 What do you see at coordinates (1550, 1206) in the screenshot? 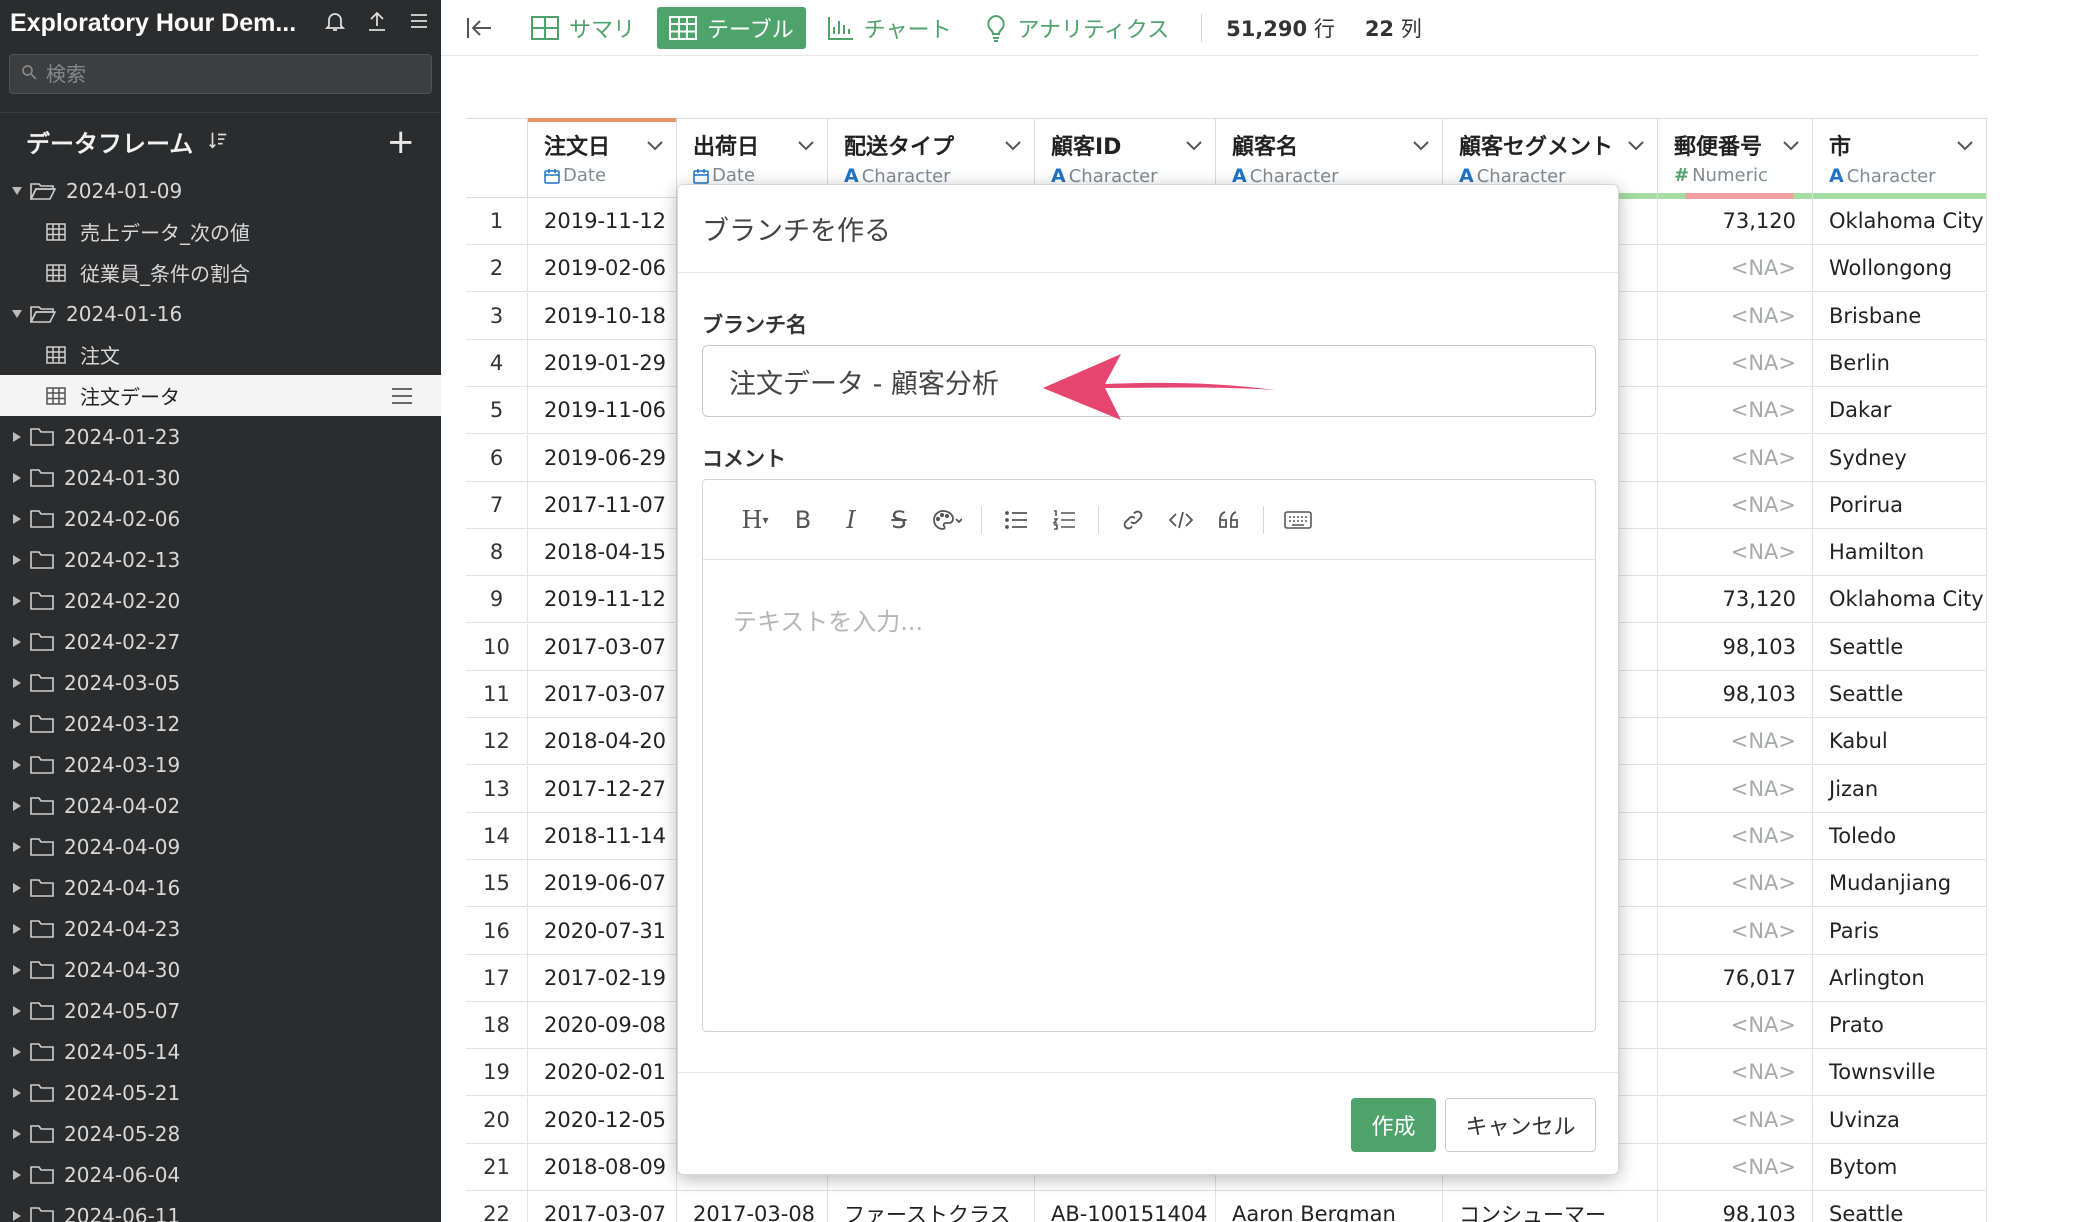
I see `table-cell: コンシューマー` at bounding box center [1550, 1206].